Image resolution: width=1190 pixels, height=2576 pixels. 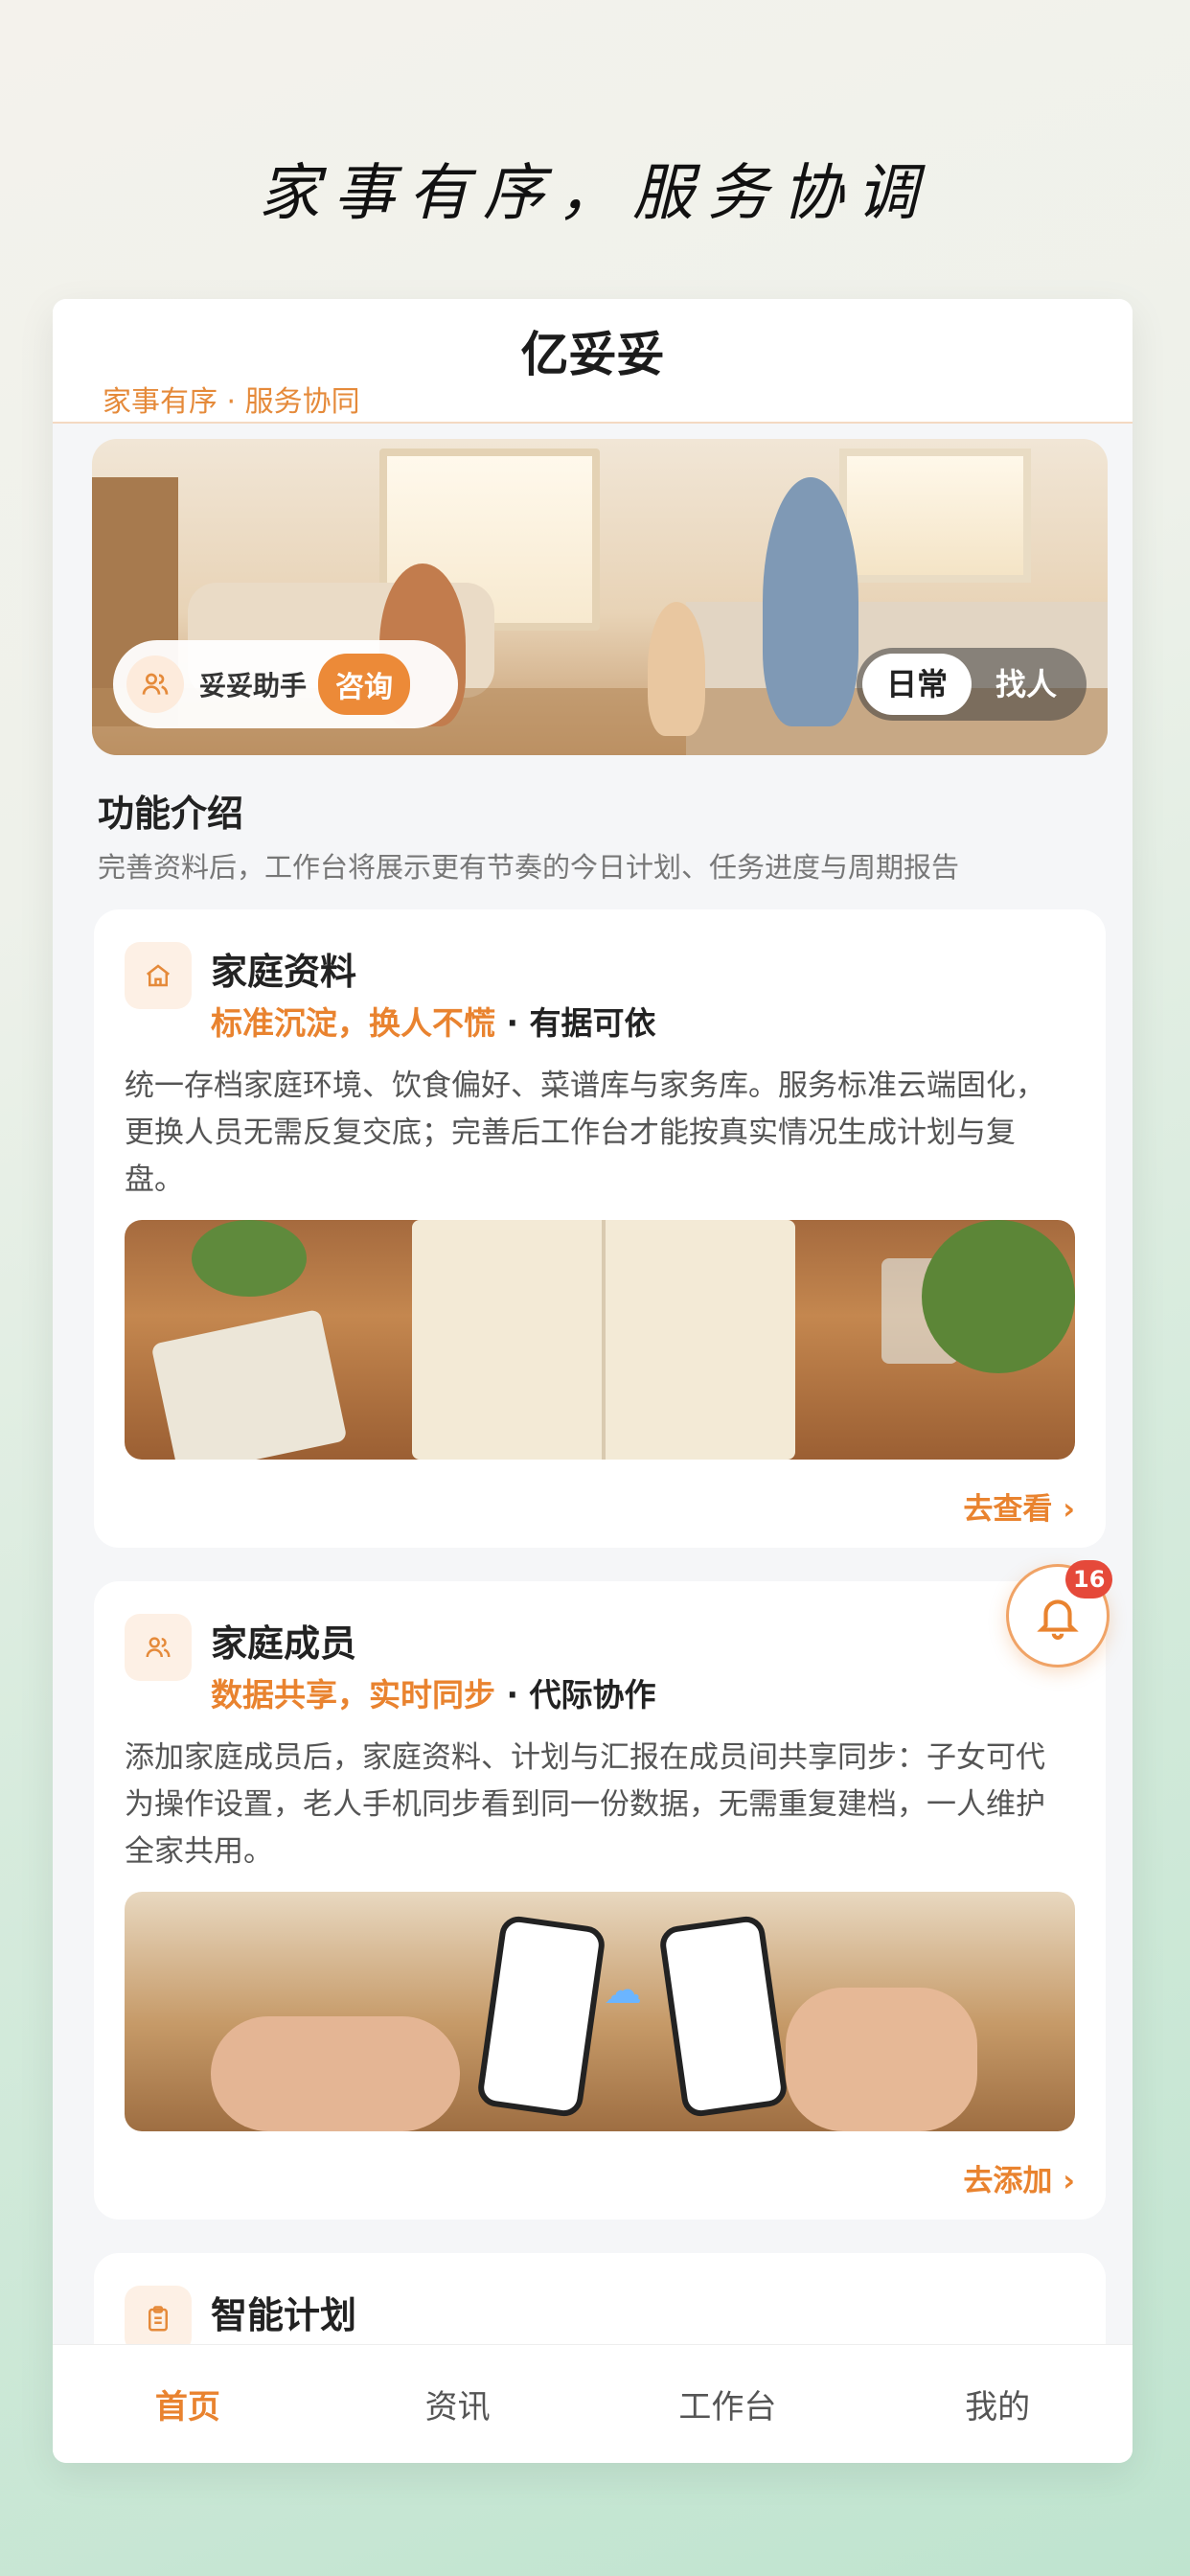 I want to click on card-tagline: 数据共享，实时同步 · 代际协作, so click(x=434, y=1692).